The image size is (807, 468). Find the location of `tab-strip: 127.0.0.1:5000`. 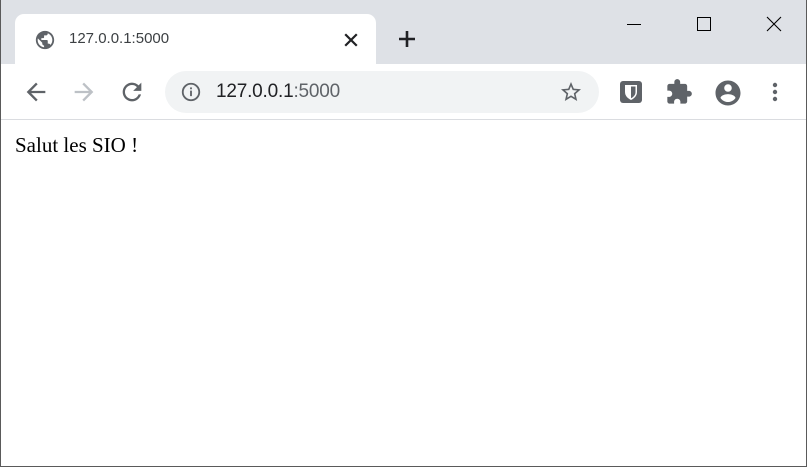

tab-strip: 127.0.0.1:5000 is located at coordinates (403, 32).